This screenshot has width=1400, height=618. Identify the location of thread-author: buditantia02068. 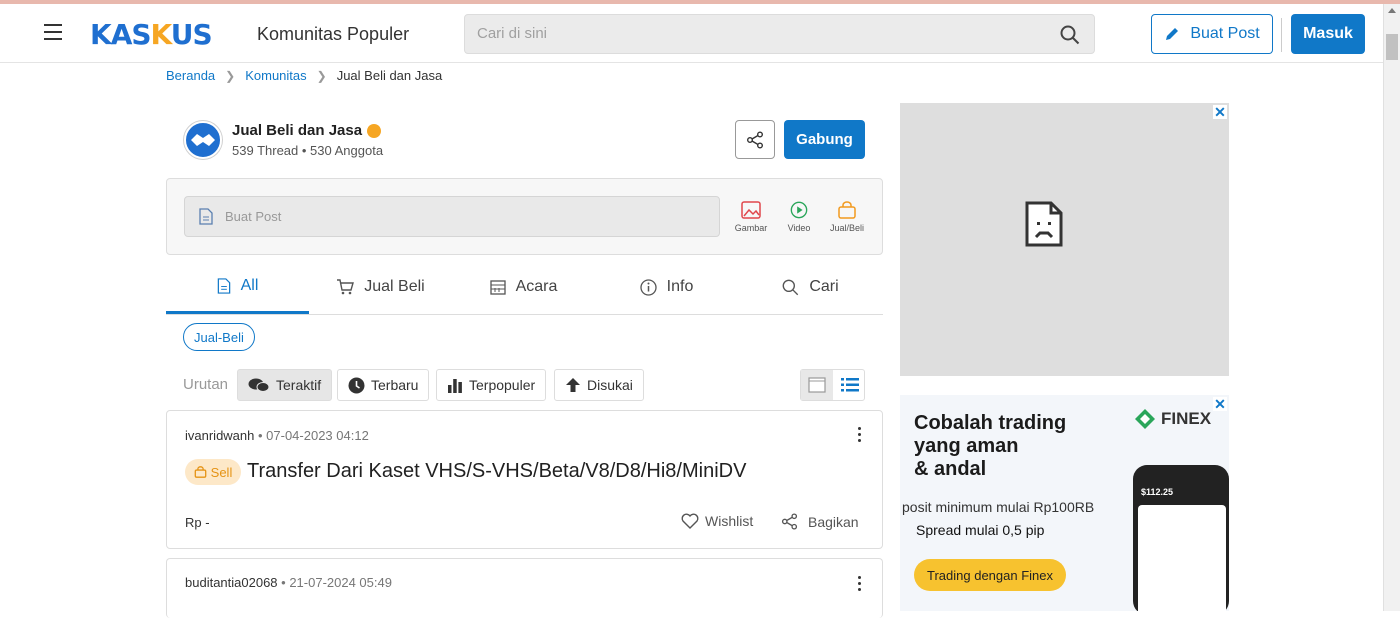
(231, 582).